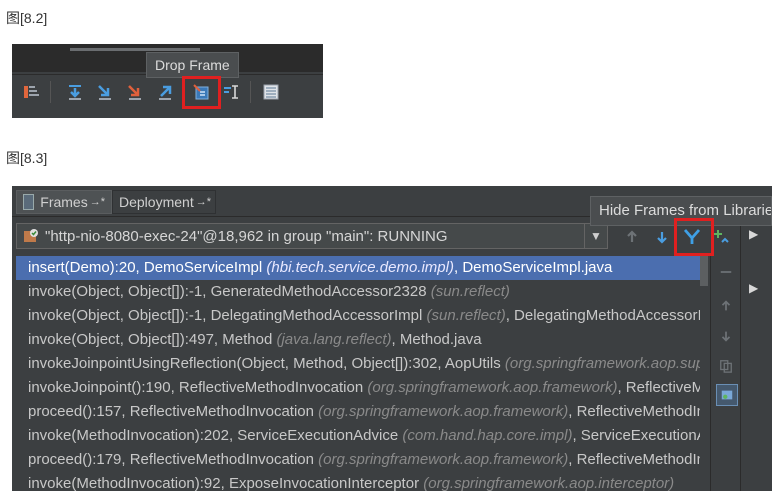 Image resolution: width=772 pixels, height=491 pixels. Describe the element at coordinates (152, 339) in the screenshot. I see `frame-method: invoke(Object, Object[]):497, Method` at that location.